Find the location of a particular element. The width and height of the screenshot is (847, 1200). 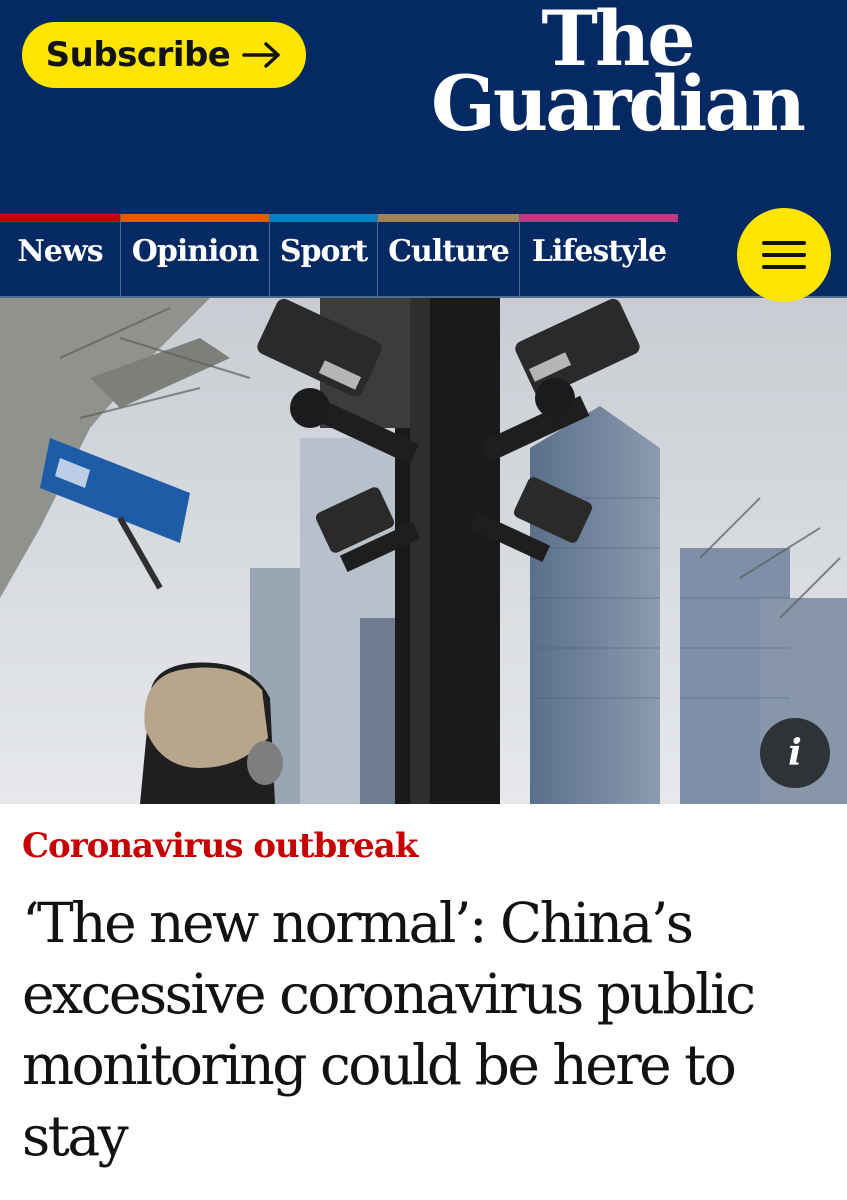

arrow-right-icon is located at coordinates (261, 55).